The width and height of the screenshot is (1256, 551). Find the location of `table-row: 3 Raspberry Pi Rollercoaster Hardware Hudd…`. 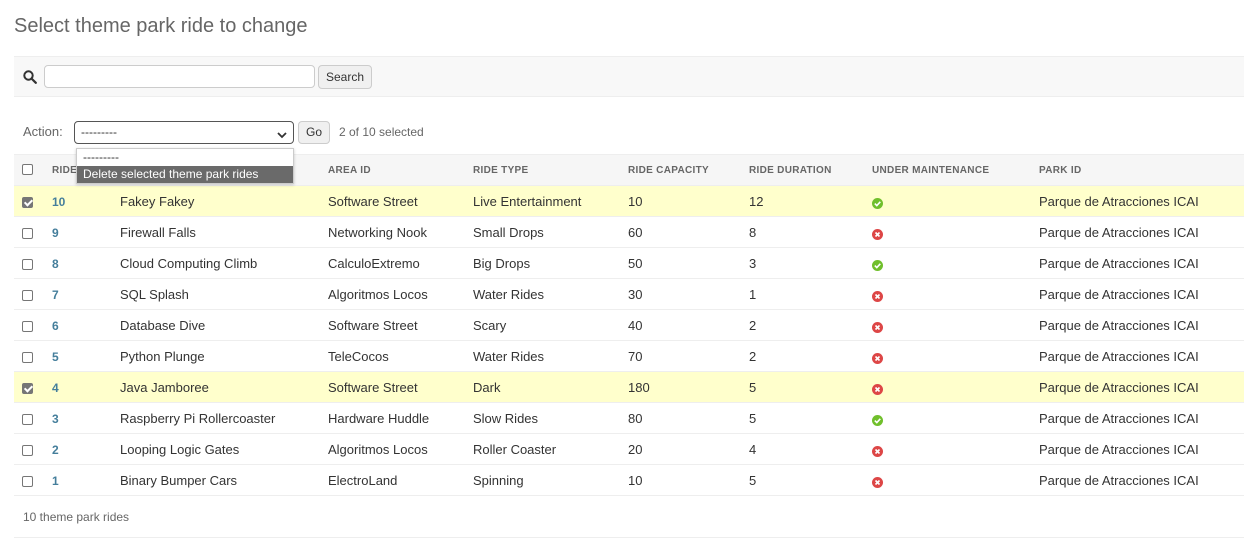

table-row: 3 Raspberry Pi Rollercoaster Hardware Hudd… is located at coordinates (629, 418).